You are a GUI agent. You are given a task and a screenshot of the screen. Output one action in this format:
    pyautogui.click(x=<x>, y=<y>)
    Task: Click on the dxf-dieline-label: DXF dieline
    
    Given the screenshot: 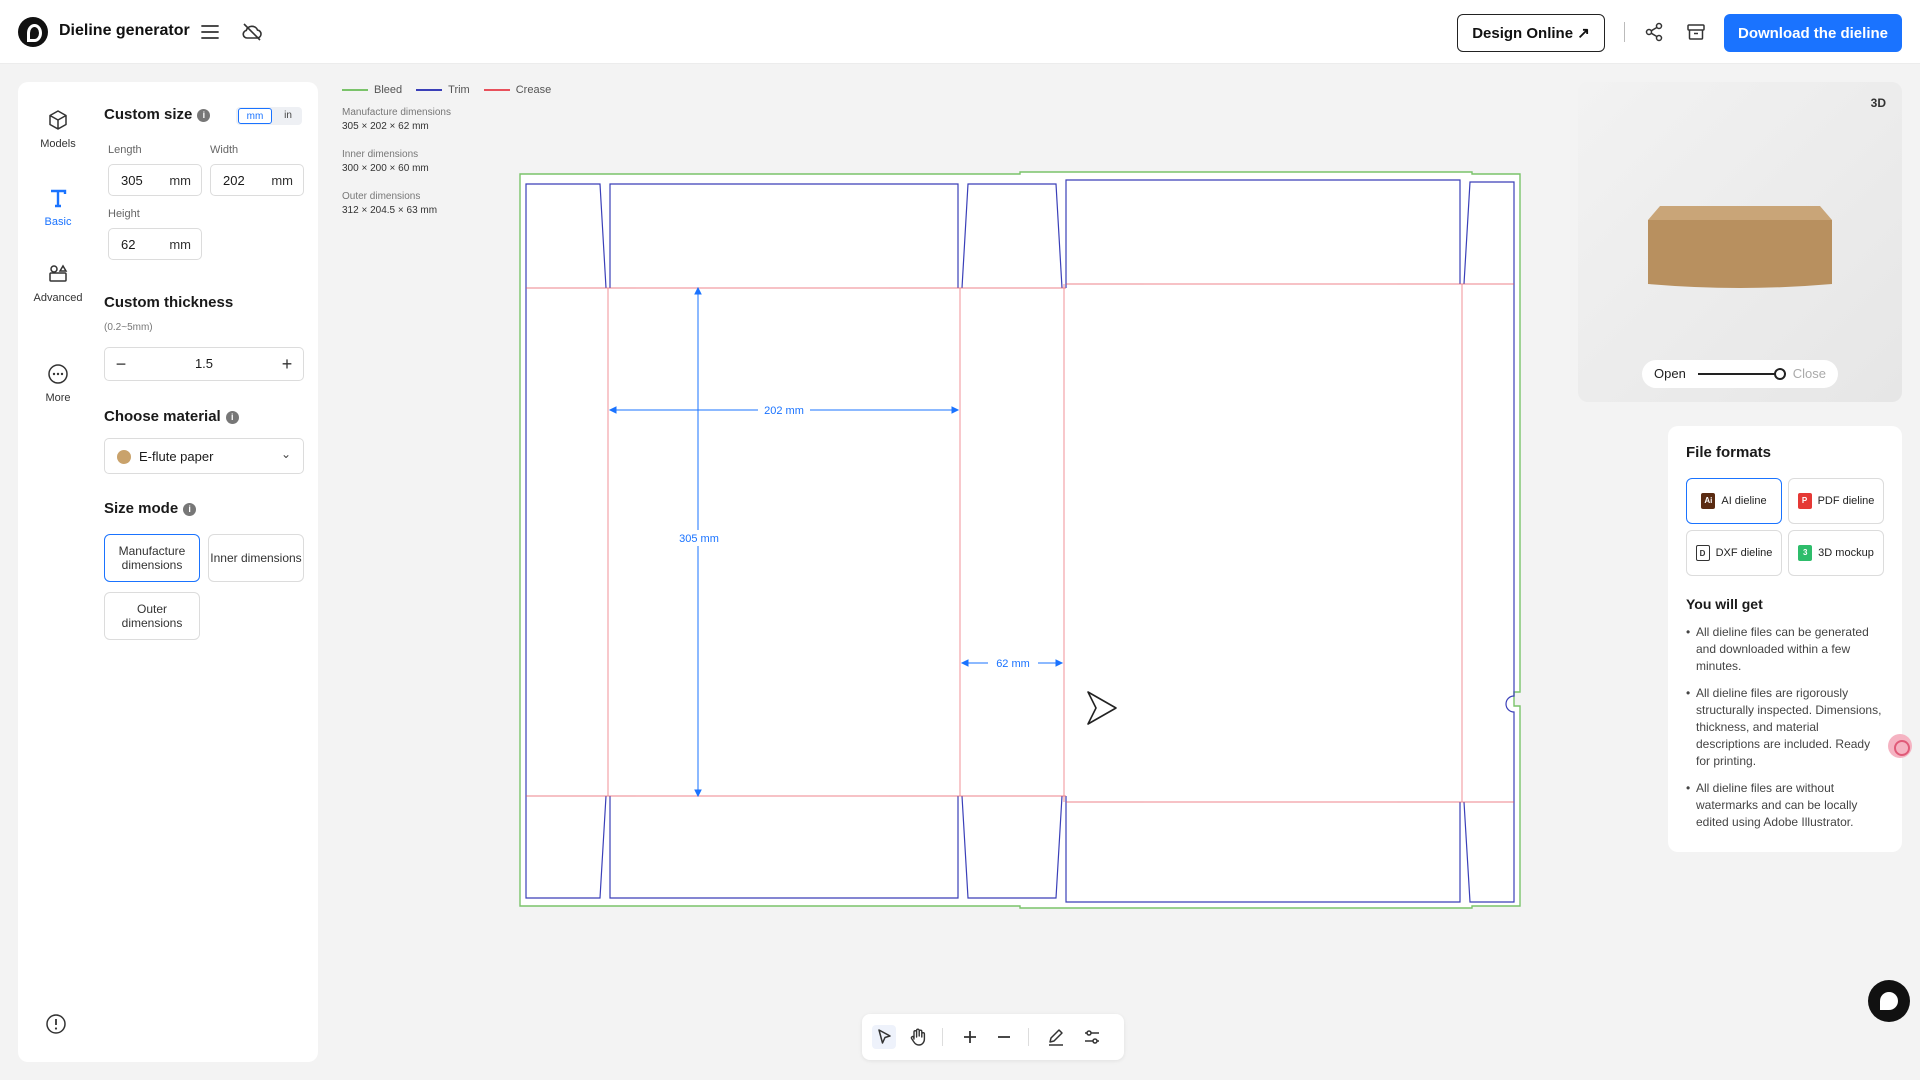 What is the action you would take?
    pyautogui.click(x=1744, y=553)
    